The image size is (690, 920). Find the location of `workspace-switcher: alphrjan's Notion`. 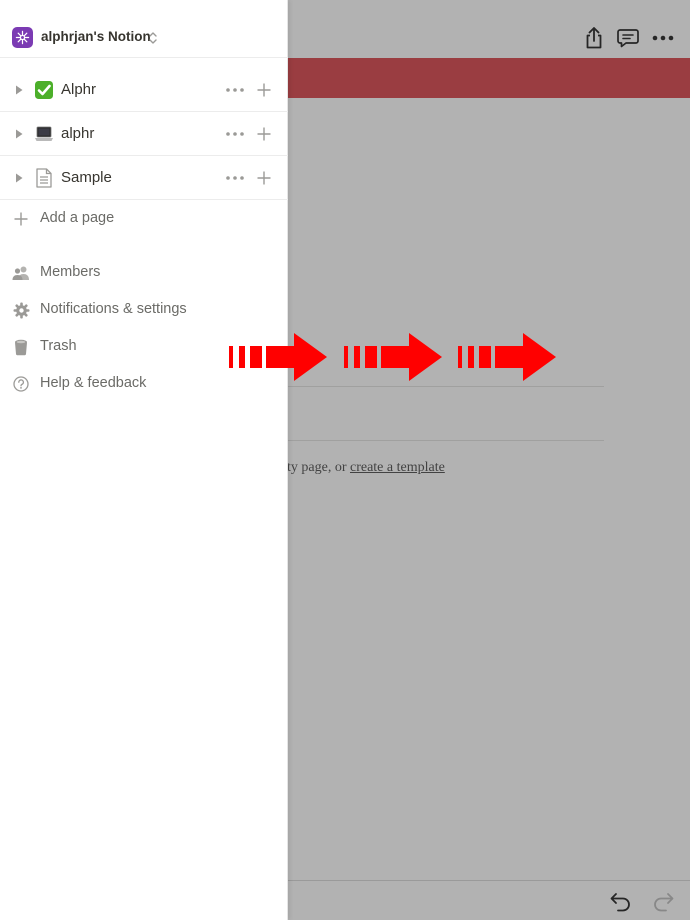

workspace-switcher: alphrjan's Notion is located at coordinates (144, 29).